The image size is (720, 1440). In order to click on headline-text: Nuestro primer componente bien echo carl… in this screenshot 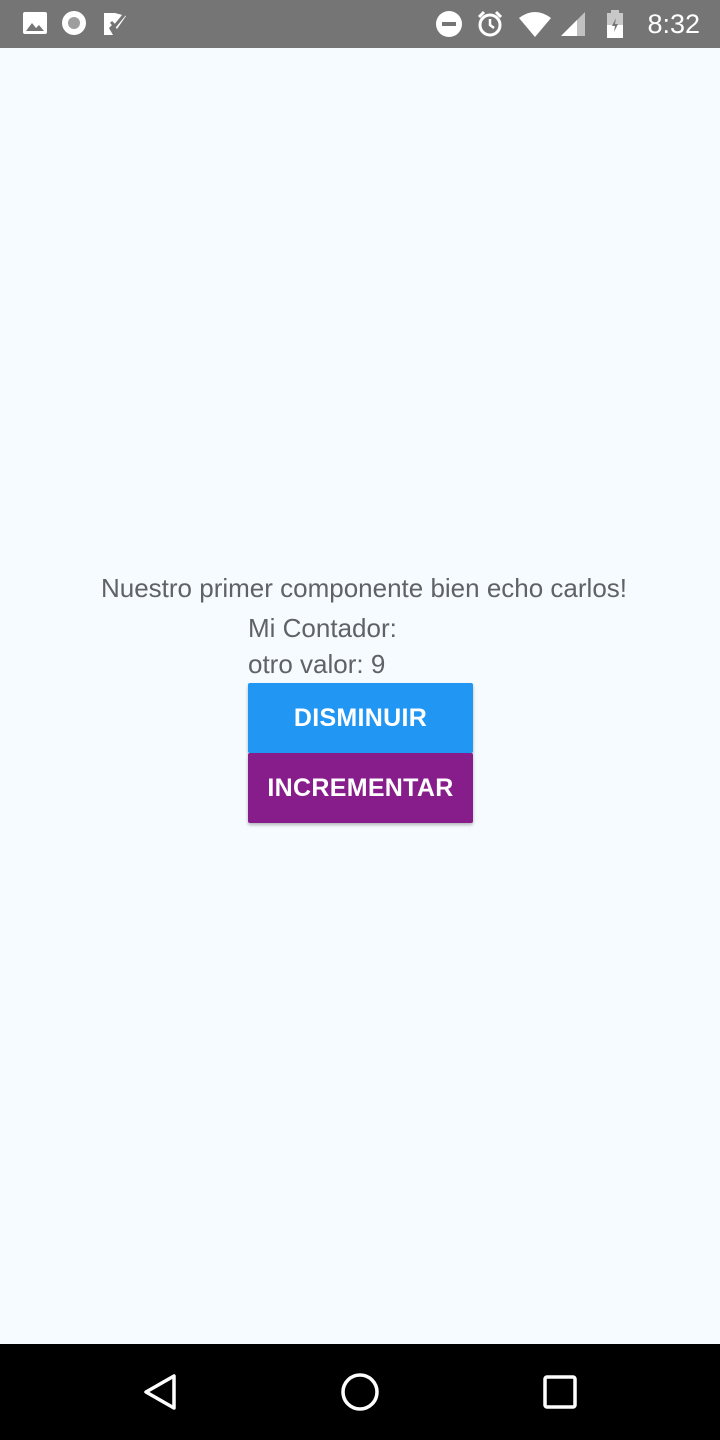, I will do `click(364, 588)`.